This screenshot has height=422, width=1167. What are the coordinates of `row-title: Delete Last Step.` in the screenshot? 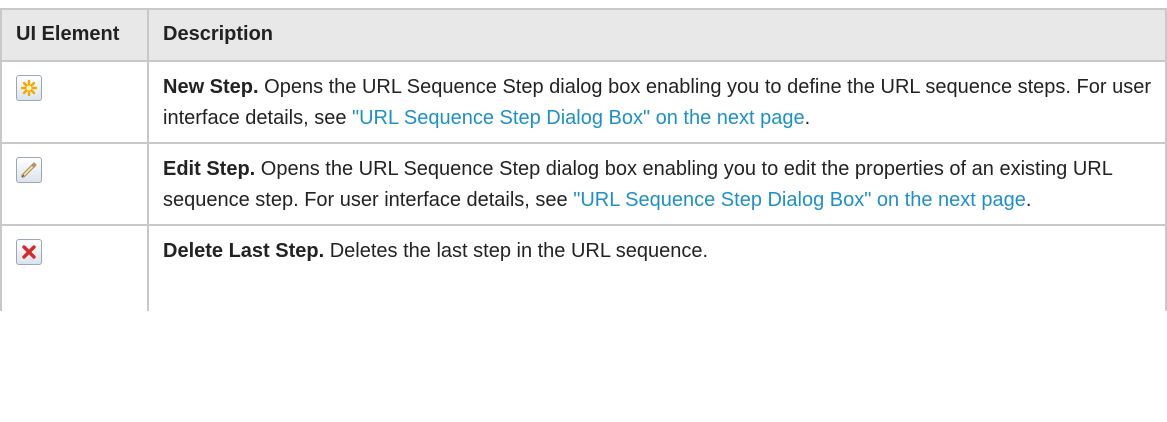 It's located at (244, 251).